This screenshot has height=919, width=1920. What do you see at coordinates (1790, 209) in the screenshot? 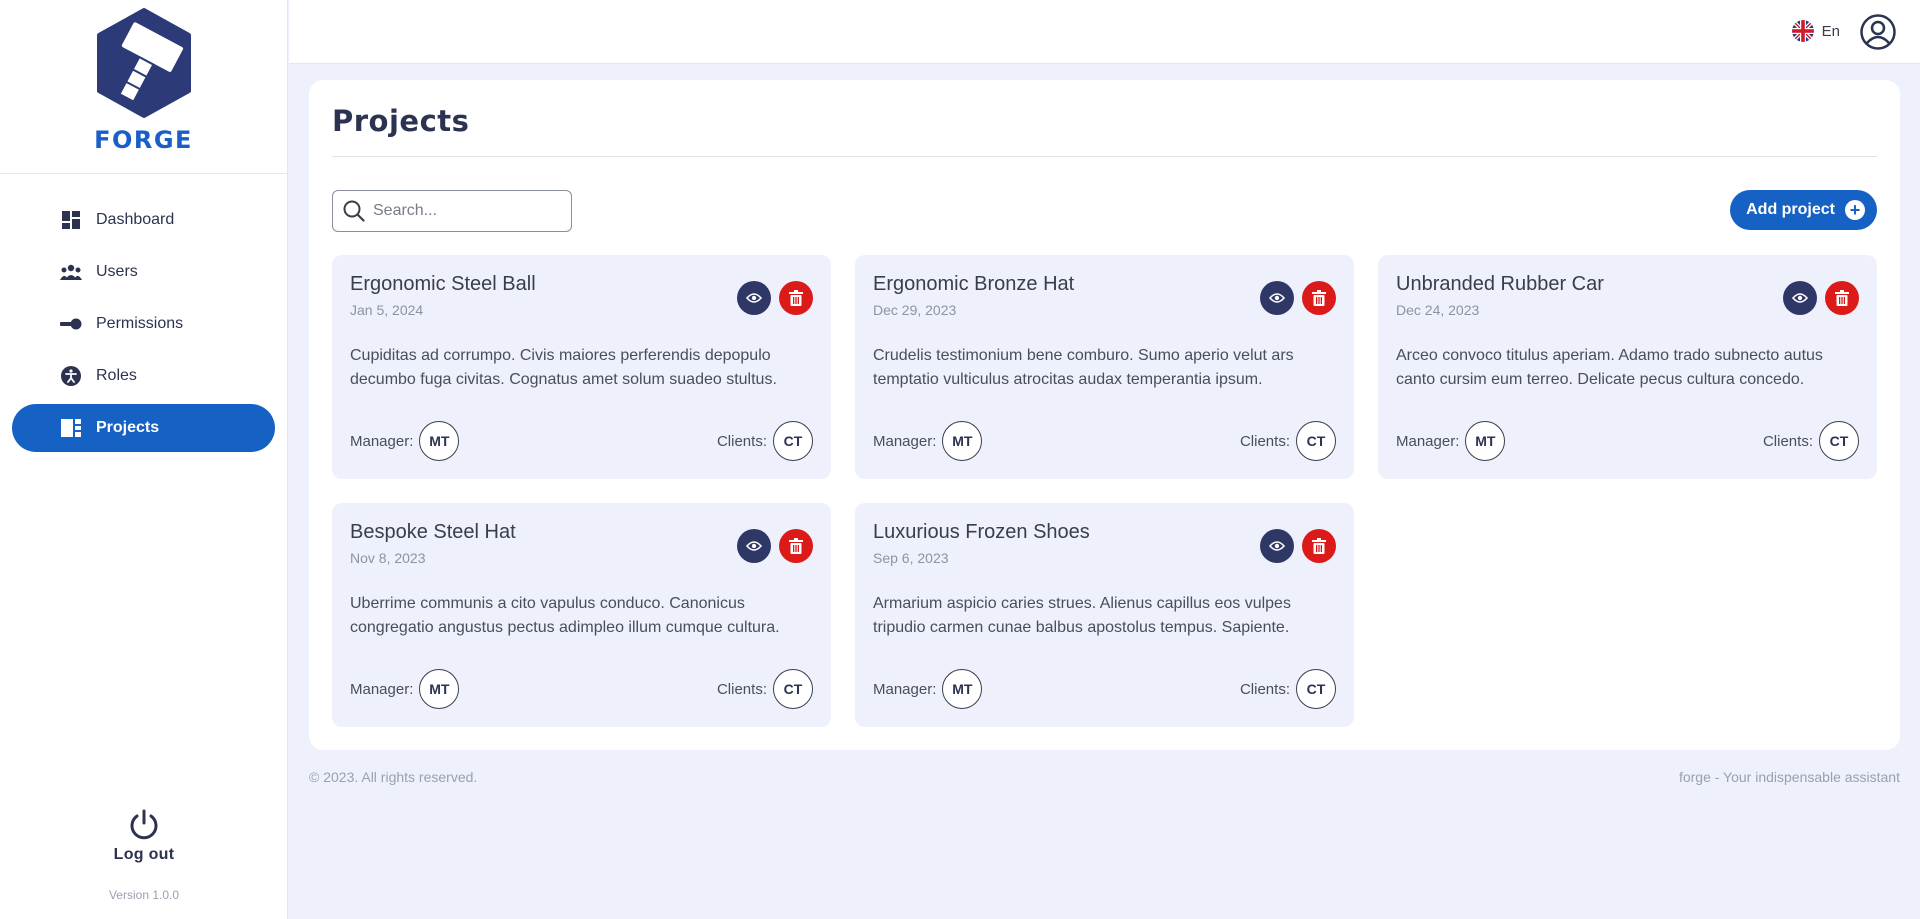
I see `add-project-label: Add project` at bounding box center [1790, 209].